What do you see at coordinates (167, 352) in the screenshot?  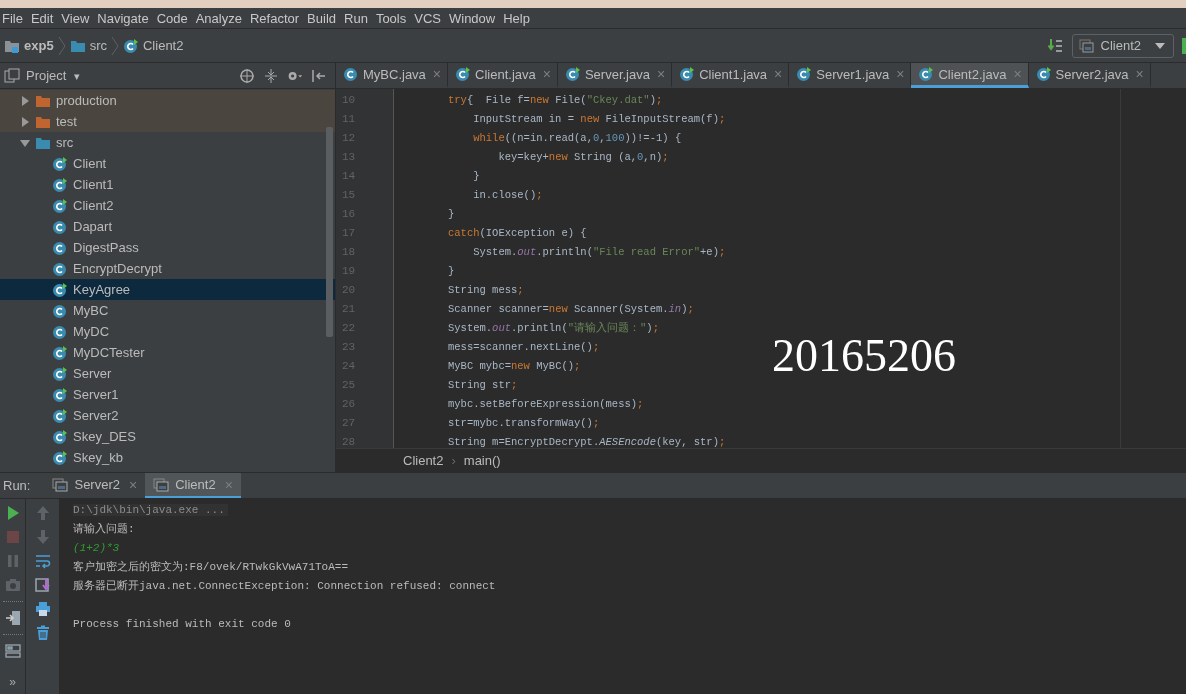 I see `tree-item: MyDCTester` at bounding box center [167, 352].